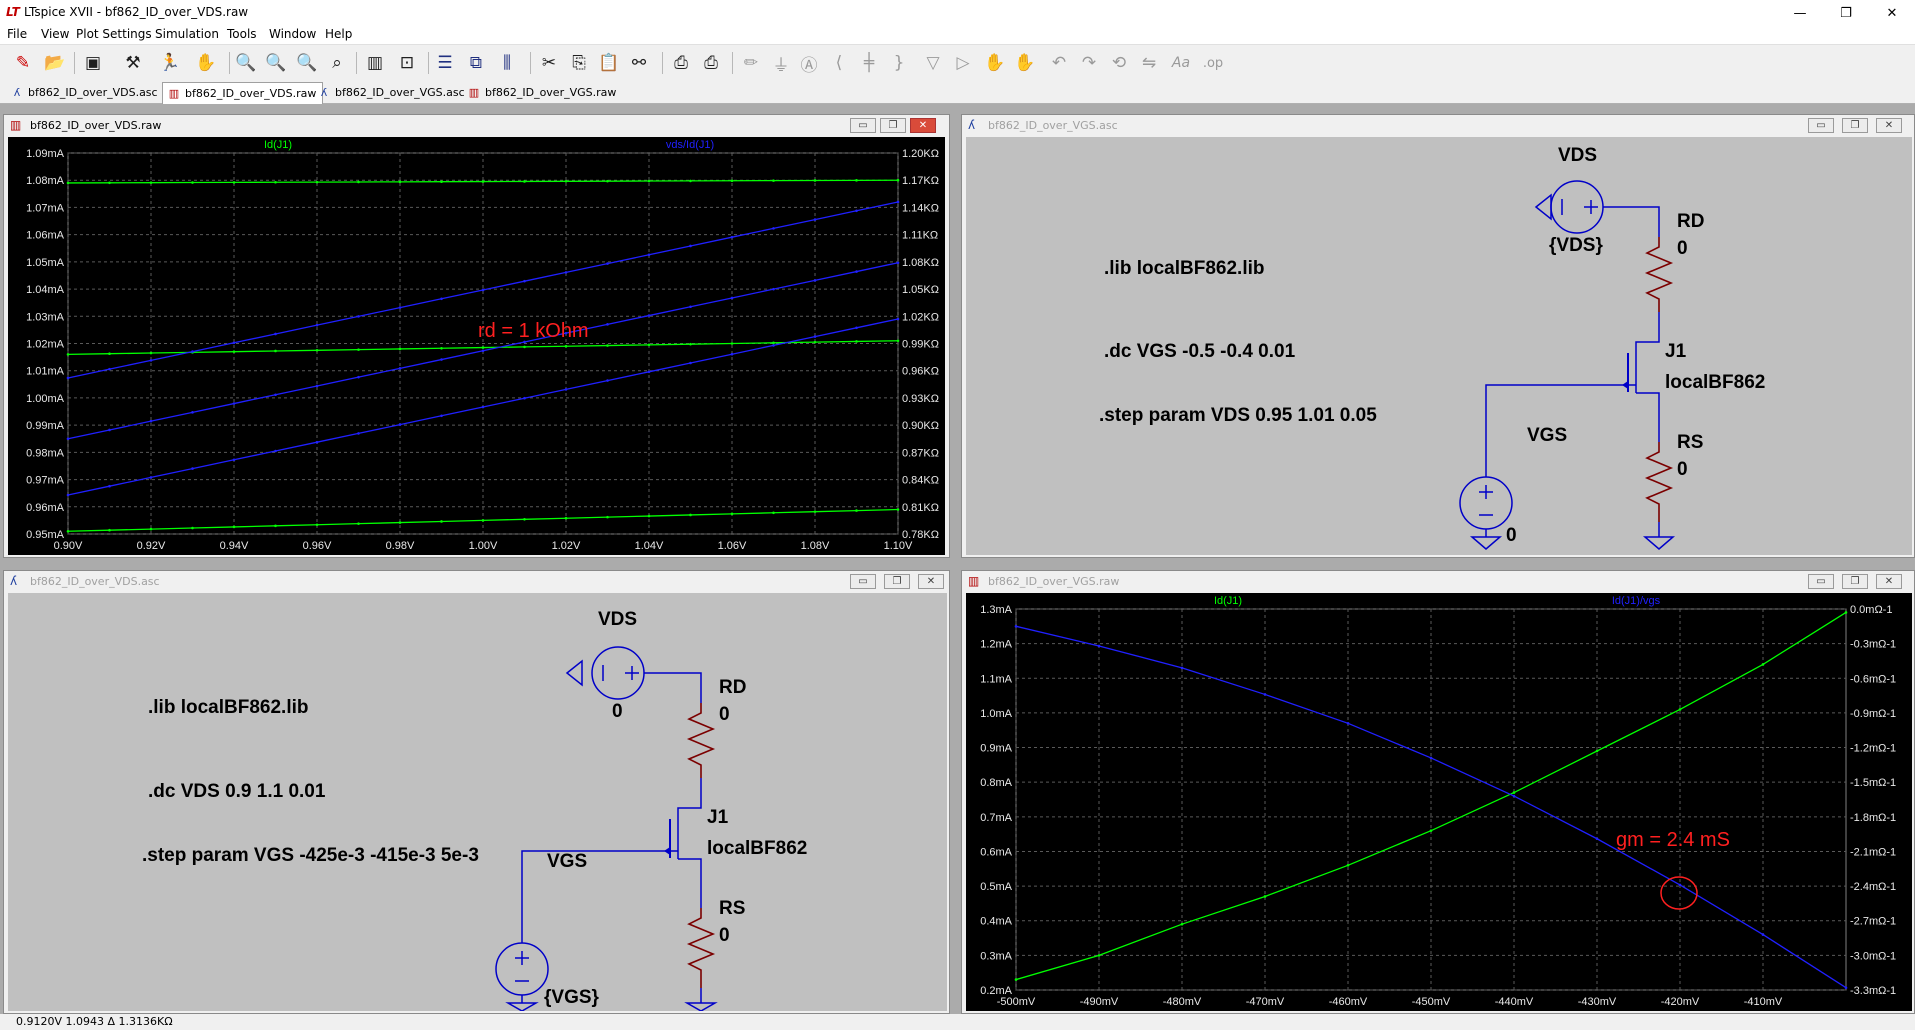 This screenshot has height=1030, width=1915. I want to click on vds-value: {VDS}, so click(1576, 246).